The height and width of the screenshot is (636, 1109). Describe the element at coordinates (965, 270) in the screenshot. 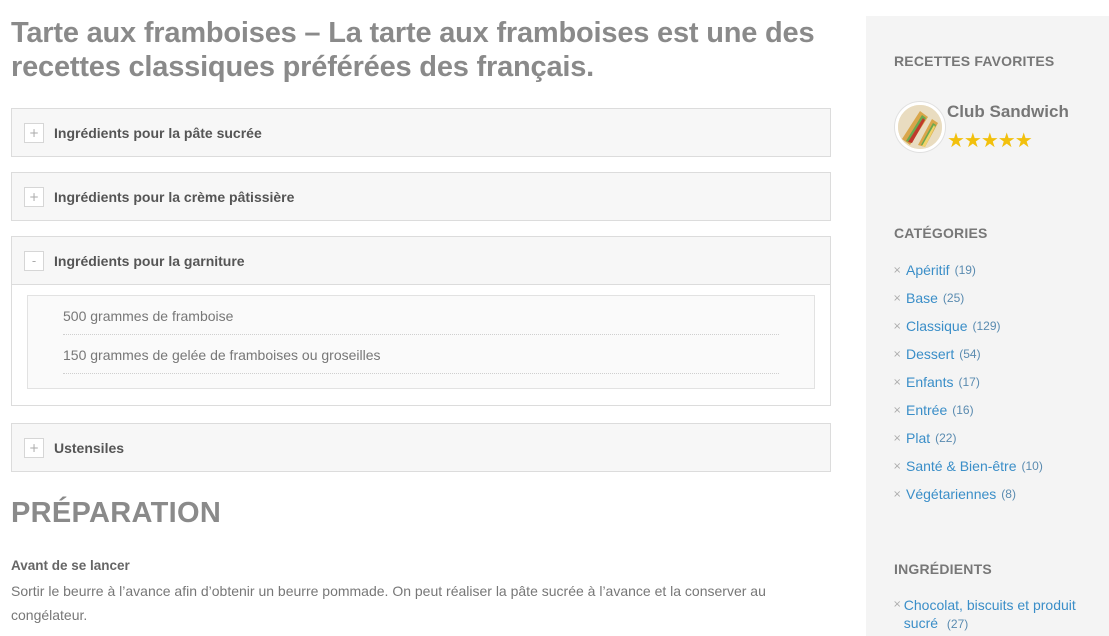

I see `category-count: (19)` at that location.